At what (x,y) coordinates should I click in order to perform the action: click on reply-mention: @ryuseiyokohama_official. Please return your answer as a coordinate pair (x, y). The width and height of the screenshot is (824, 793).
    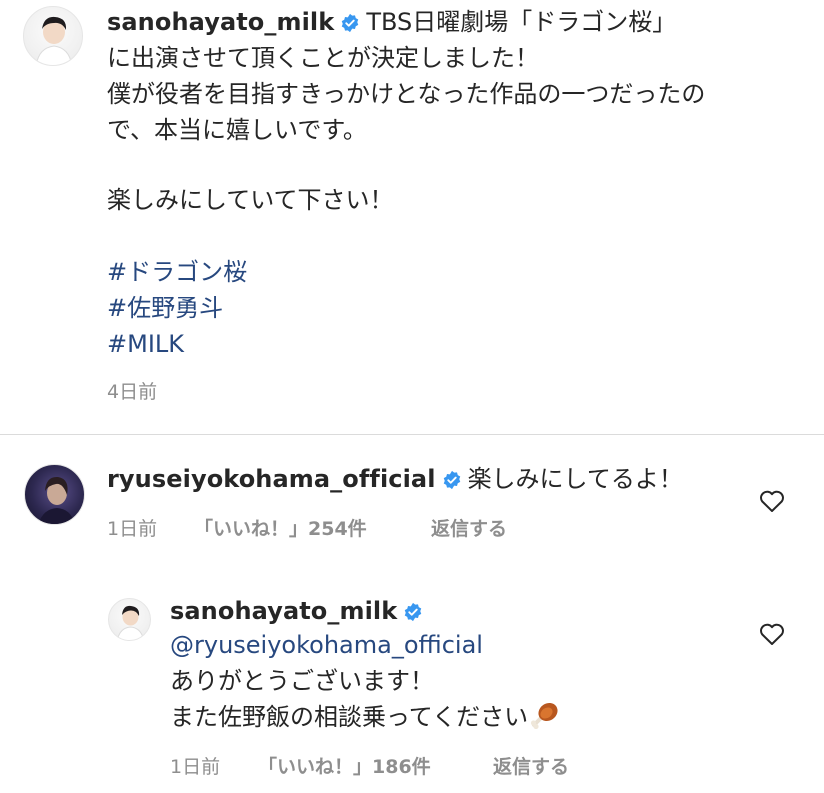
    Looking at the image, I should click on (326, 645).